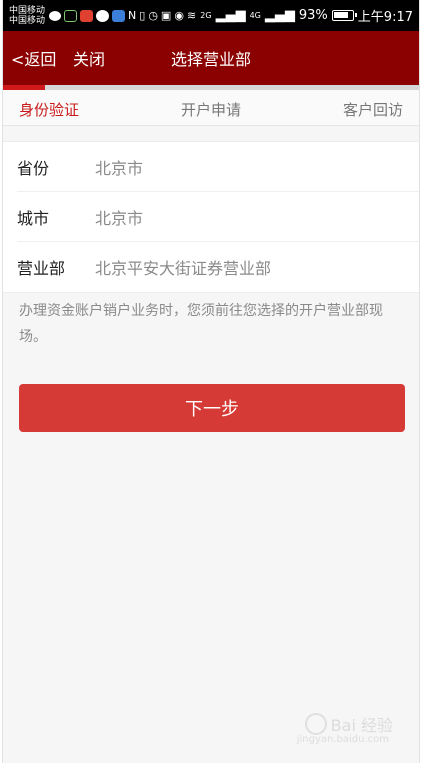 The image size is (422, 763). What do you see at coordinates (191, 15) in the screenshot?
I see `wifi-icon: ≋` at bounding box center [191, 15].